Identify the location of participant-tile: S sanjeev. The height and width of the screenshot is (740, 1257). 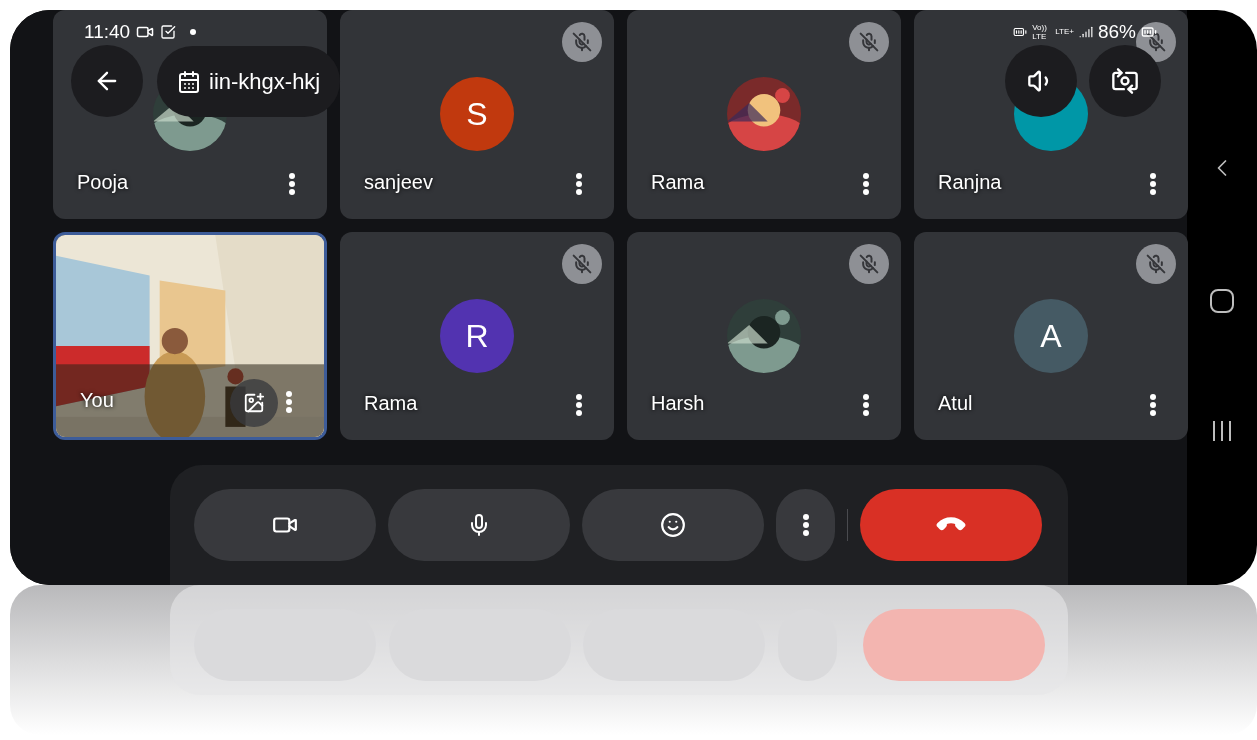
(477, 114).